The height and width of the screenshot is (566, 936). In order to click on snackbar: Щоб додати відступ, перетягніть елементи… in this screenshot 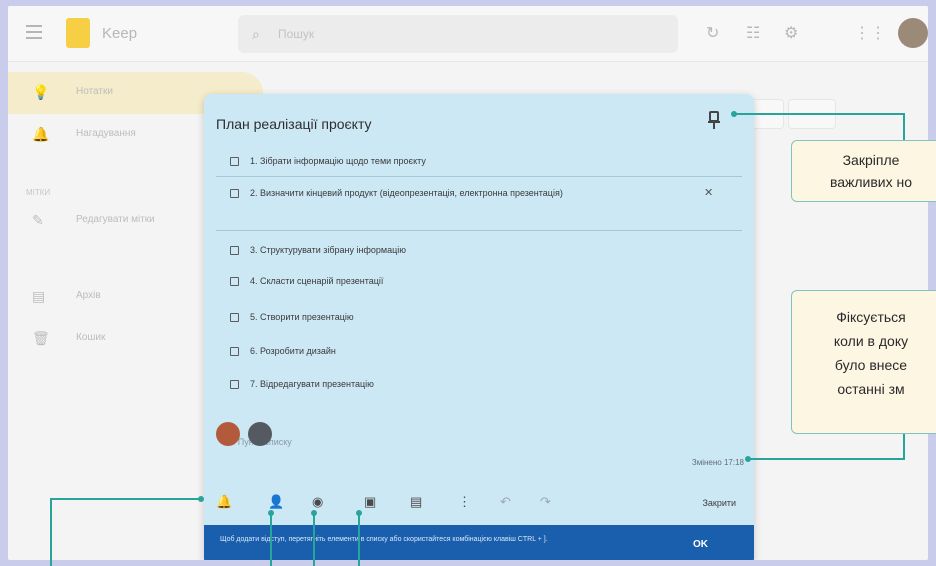, I will do `click(479, 542)`.